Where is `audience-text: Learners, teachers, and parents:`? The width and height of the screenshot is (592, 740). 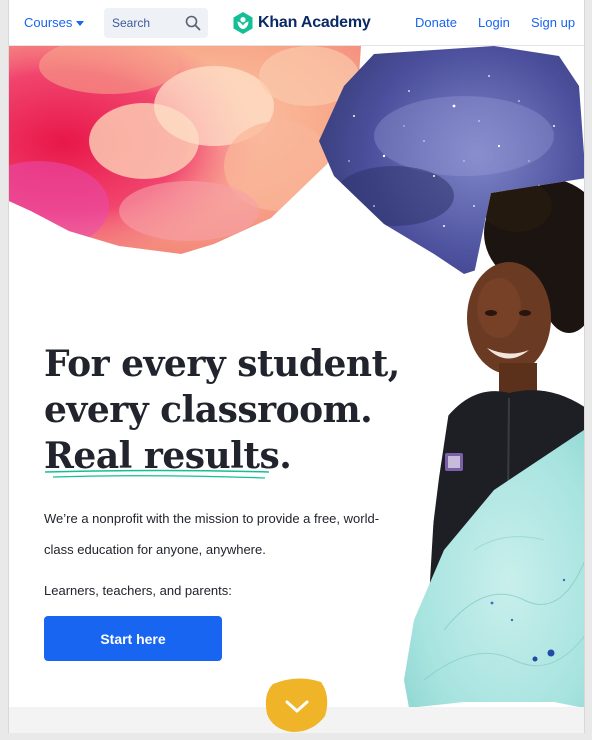
audience-text: Learners, teachers, and parents: is located at coordinates (138, 590).